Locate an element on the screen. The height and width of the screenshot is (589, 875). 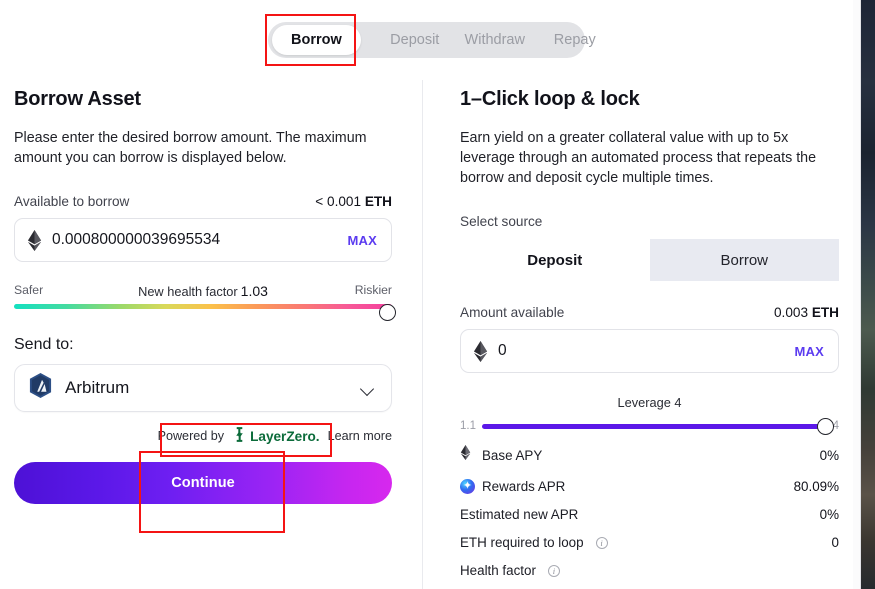
leverage-title: Leverage 4 is located at coordinates (649, 402).